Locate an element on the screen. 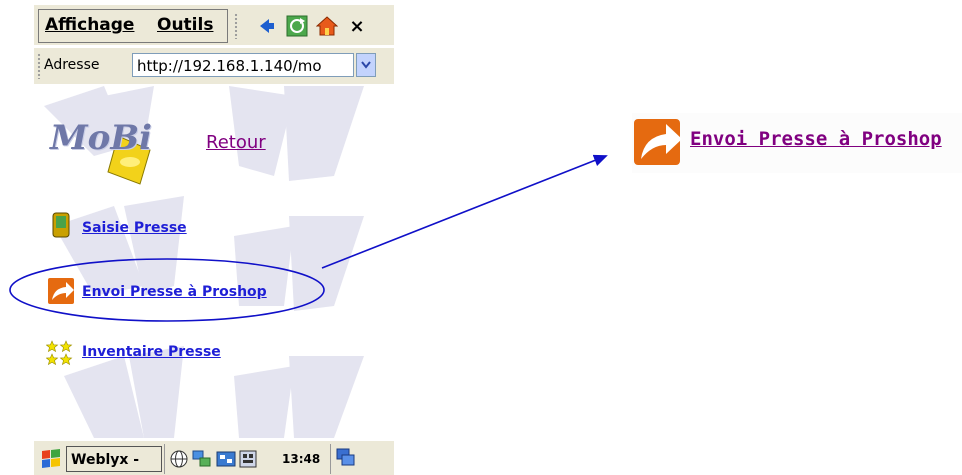 This screenshot has width=962, height=475. menu-outils: Outils is located at coordinates (185, 25).